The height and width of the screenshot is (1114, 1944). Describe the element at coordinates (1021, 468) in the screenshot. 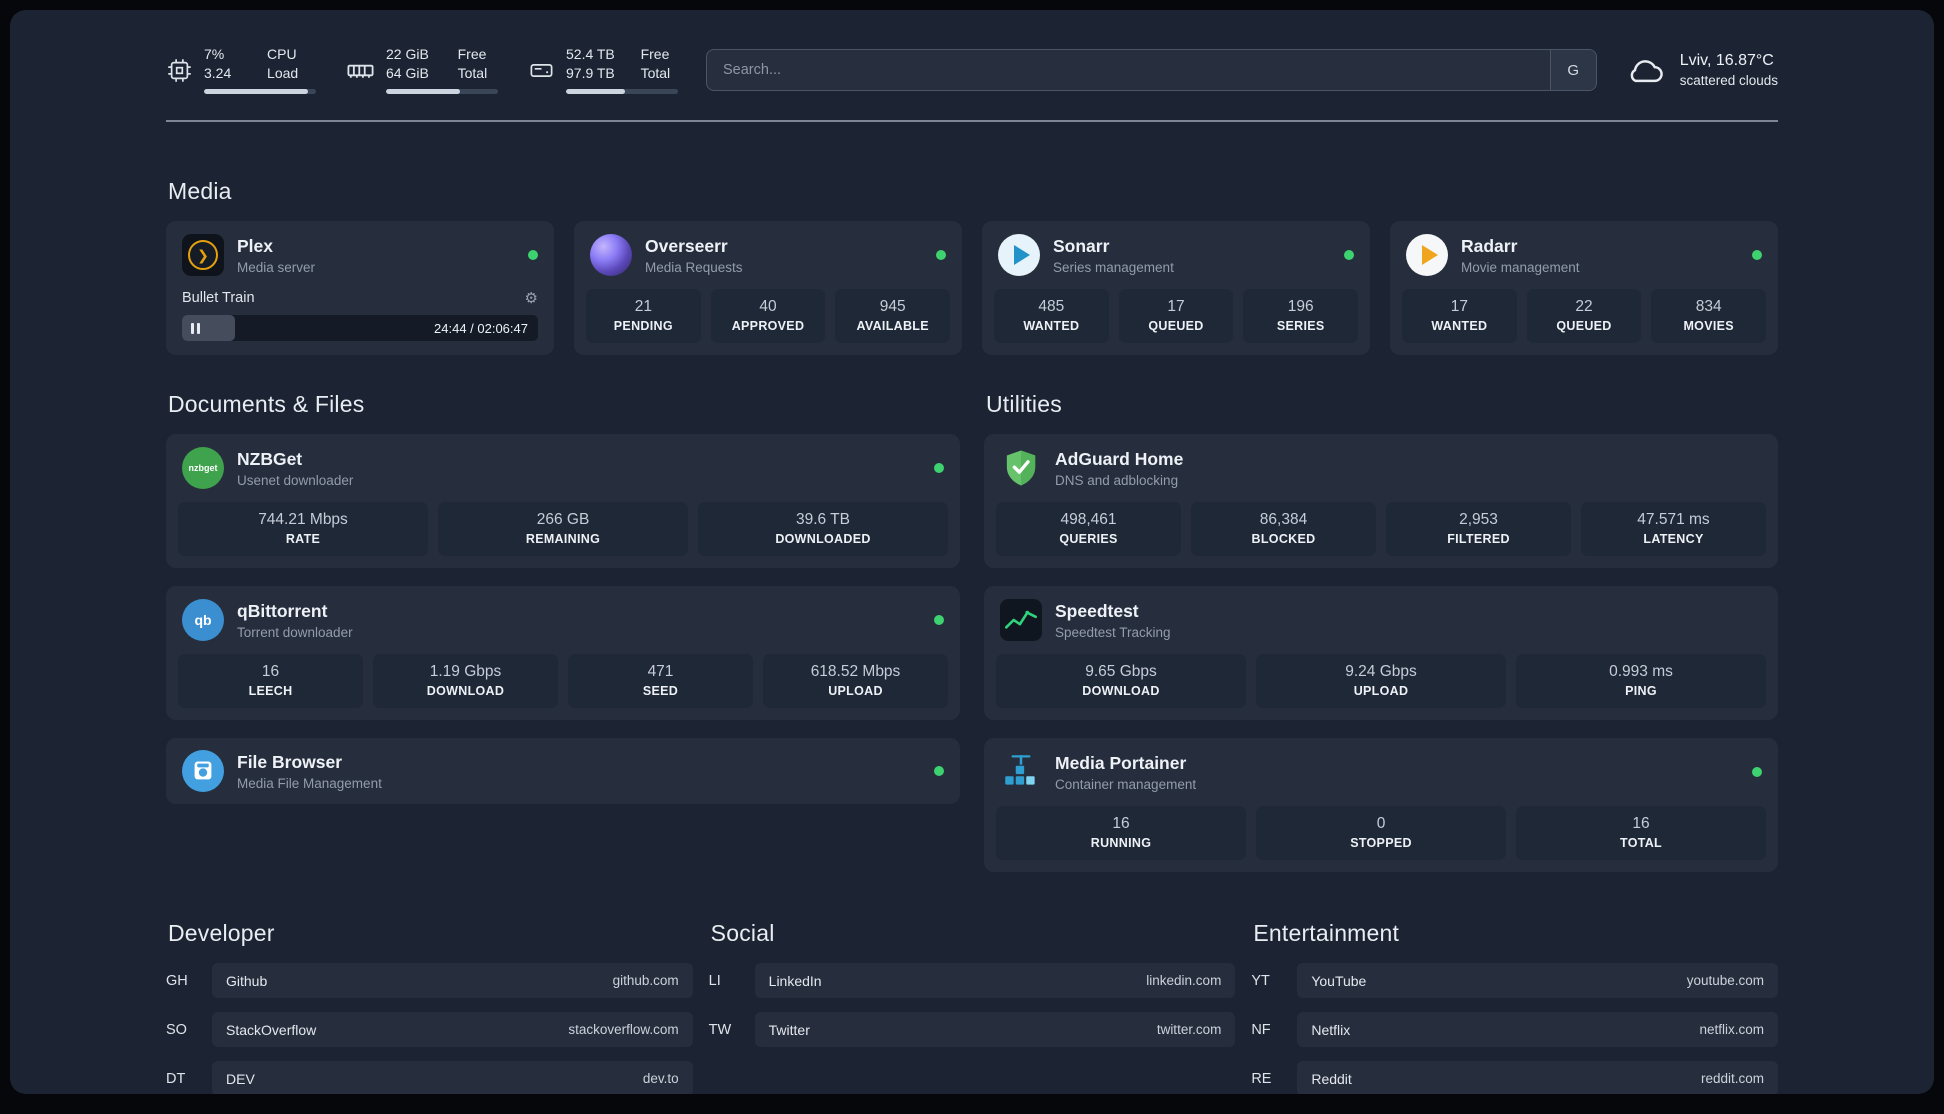

I see `adguard-icon` at that location.